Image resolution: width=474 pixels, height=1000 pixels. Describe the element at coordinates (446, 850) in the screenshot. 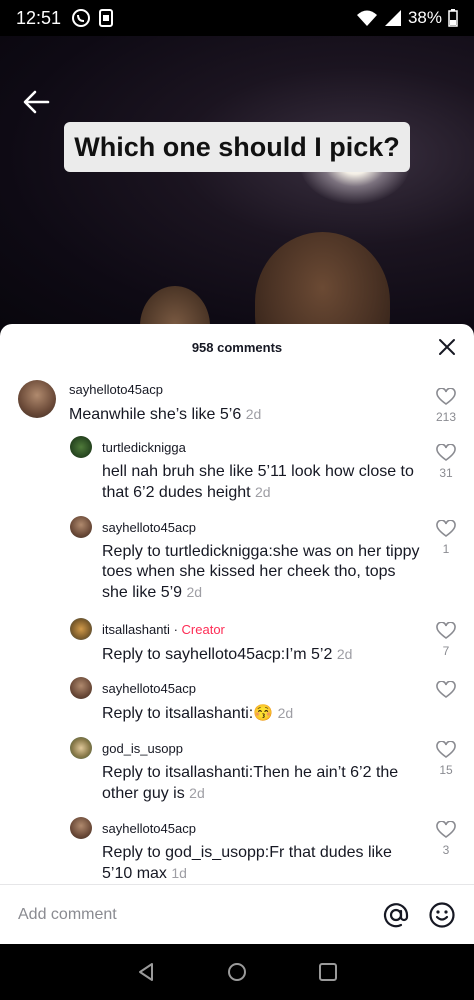

I see `like-count: 3` at that location.